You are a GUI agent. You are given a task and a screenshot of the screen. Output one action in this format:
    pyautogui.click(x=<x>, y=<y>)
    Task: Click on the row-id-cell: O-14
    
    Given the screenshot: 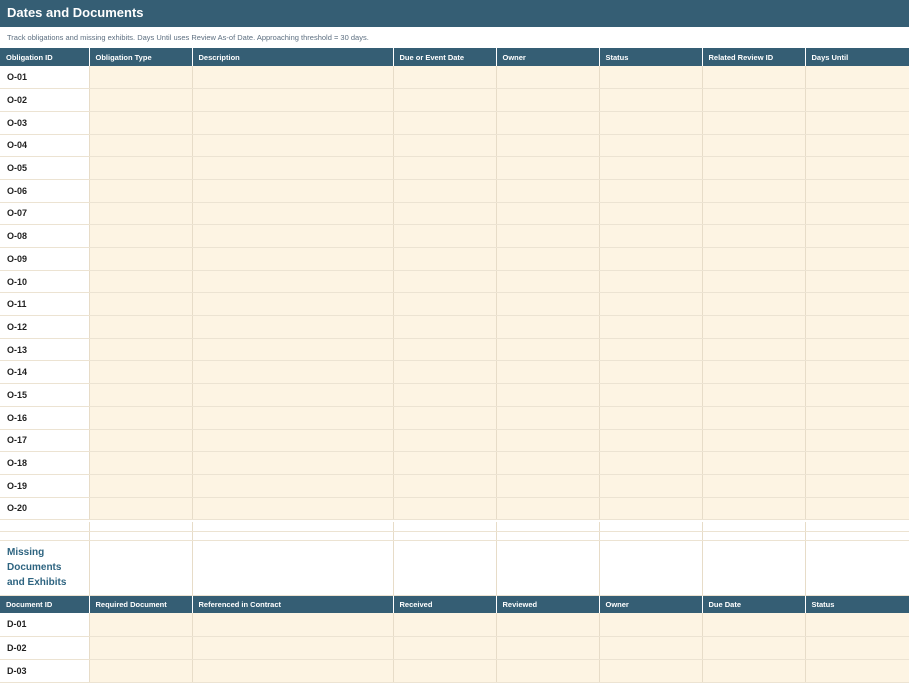 What is the action you would take?
    pyautogui.click(x=45, y=372)
    